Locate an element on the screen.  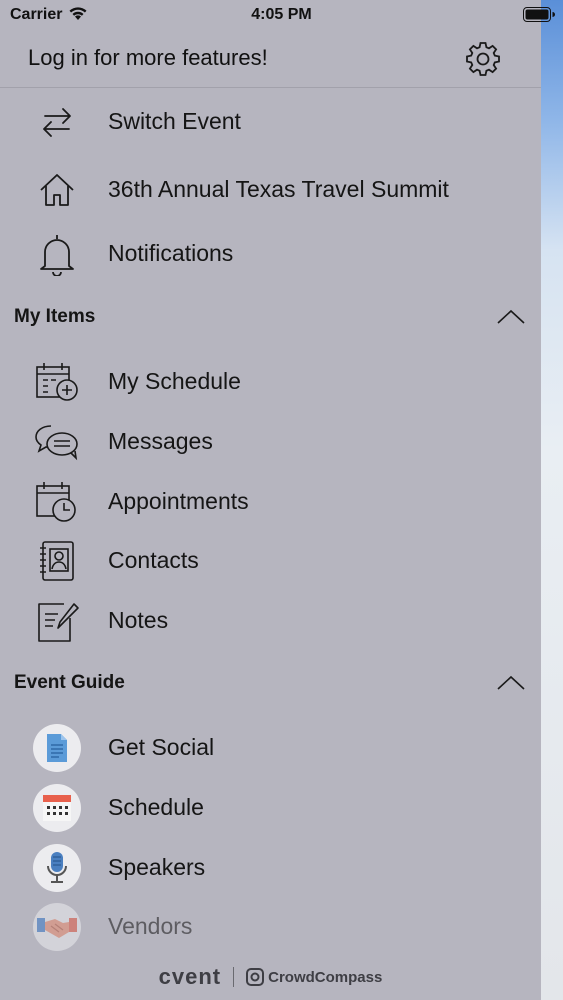
calendar-clock-icon is located at coordinates (57, 502).